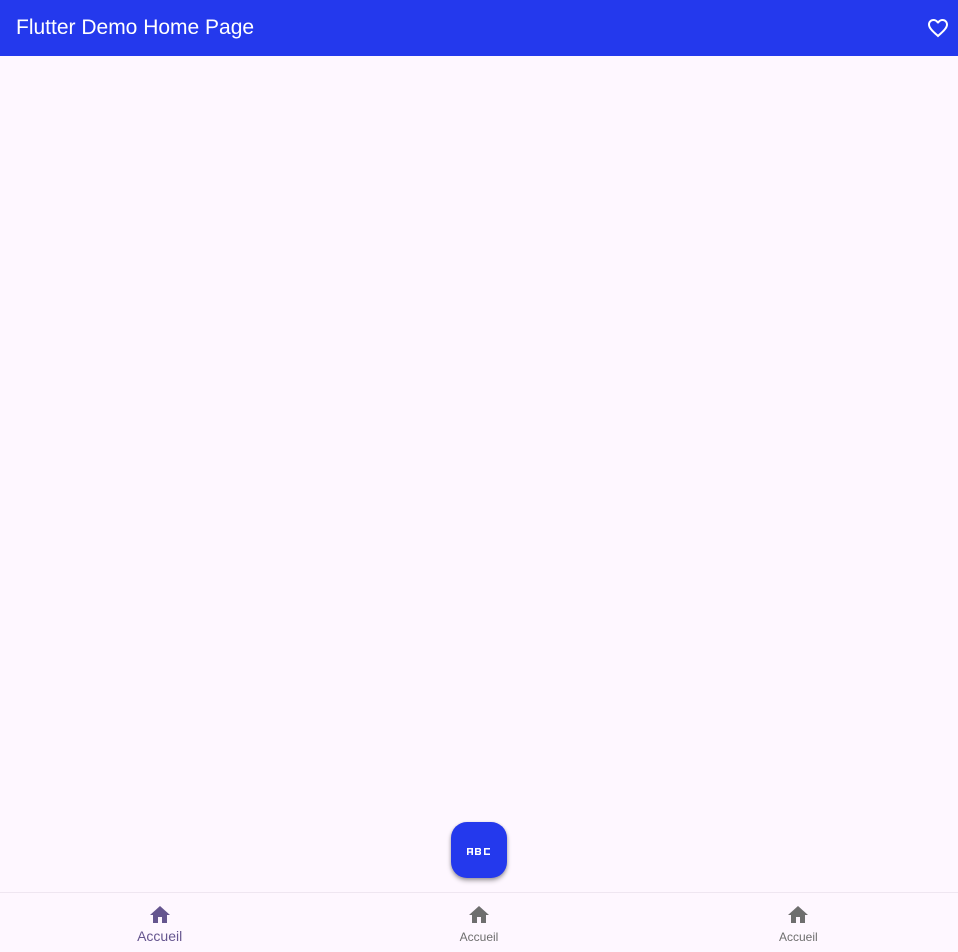 Image resolution: width=958 pixels, height=952 pixels. I want to click on app-bar: Flutter Demo Home Page, so click(479, 28).